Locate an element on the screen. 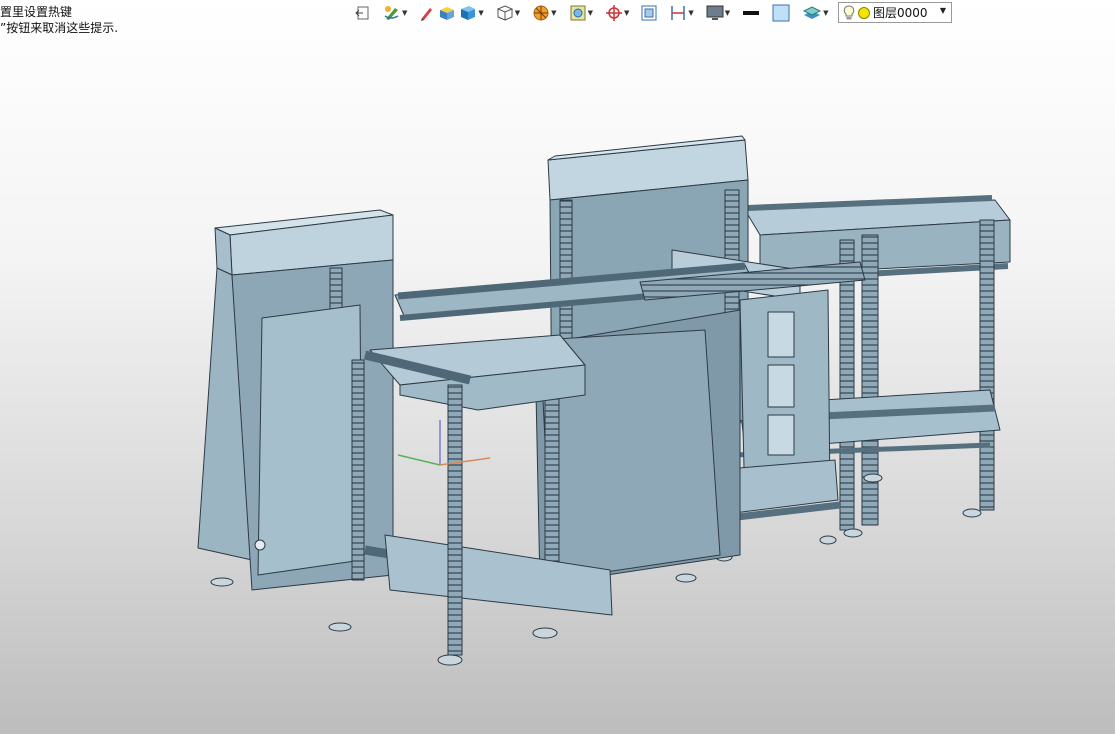  crosshair-icon is located at coordinates (613, 13).